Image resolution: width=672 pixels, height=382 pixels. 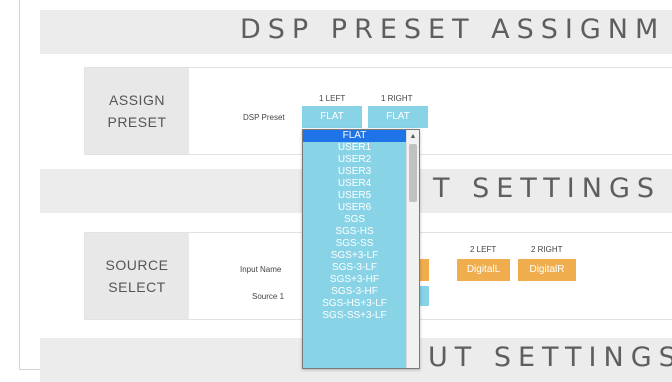 What do you see at coordinates (354, 148) in the screenshot?
I see `dropdown-option: USER1` at bounding box center [354, 148].